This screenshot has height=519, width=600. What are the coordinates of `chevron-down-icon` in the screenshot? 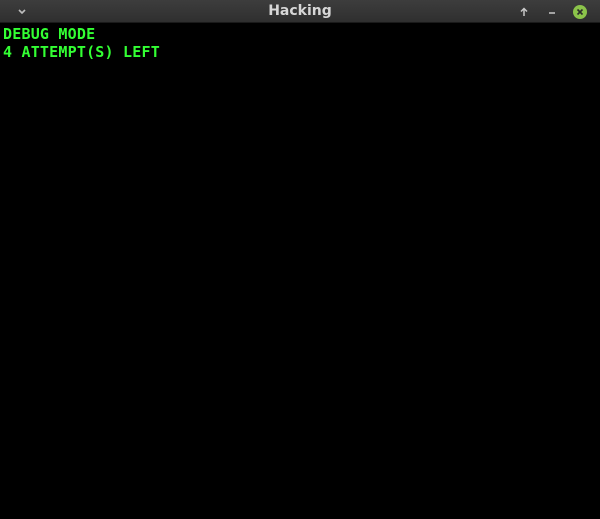 It's located at (22, 12).